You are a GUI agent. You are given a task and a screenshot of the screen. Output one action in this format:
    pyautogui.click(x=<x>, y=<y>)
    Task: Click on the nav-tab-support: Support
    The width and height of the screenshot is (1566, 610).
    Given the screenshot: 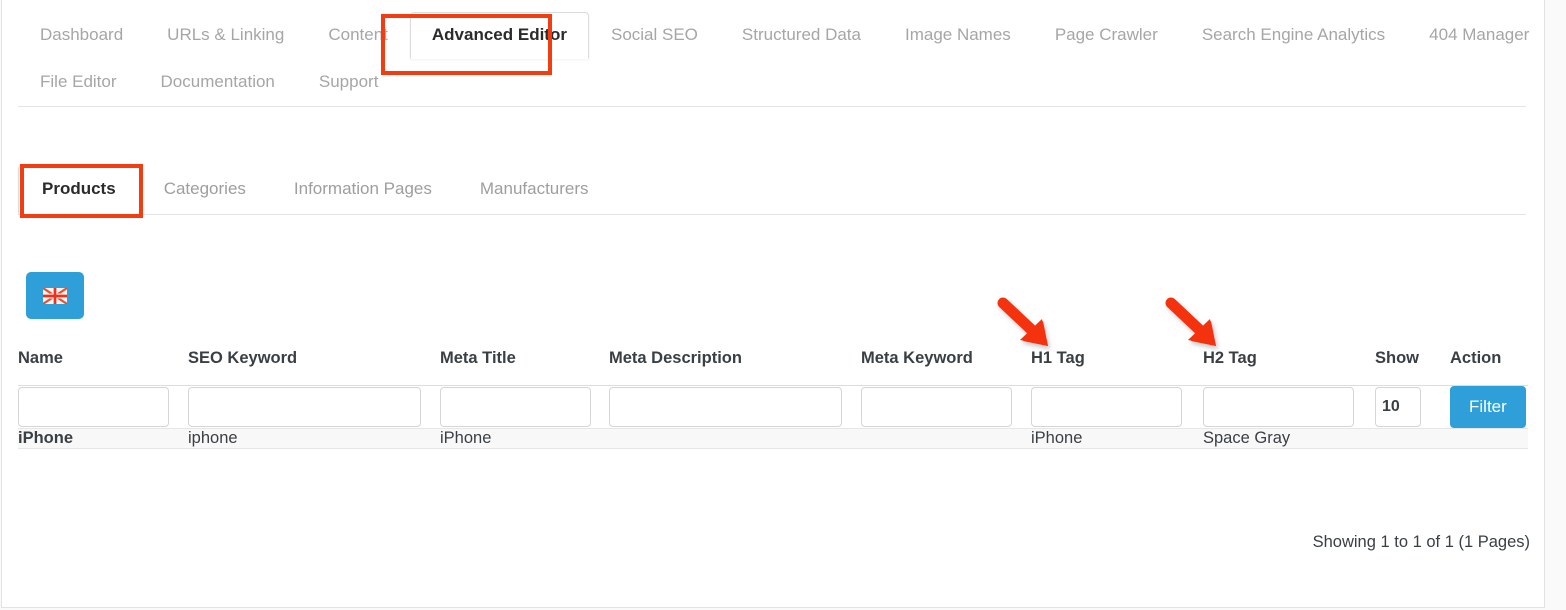 What is the action you would take?
    pyautogui.click(x=349, y=82)
    